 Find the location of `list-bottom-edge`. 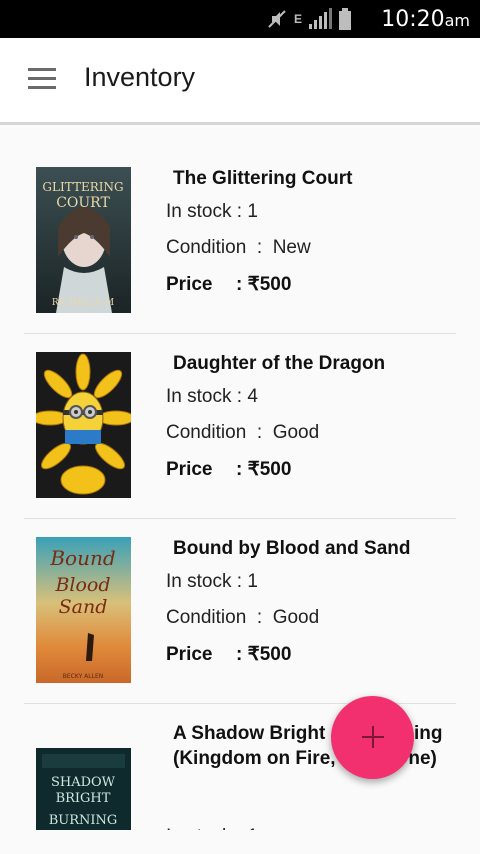

list-bottom-edge is located at coordinates (240, 842).